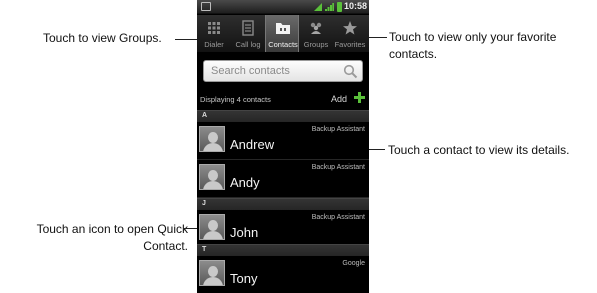 This screenshot has height=293, width=597. I want to click on battery-icon, so click(339, 7).